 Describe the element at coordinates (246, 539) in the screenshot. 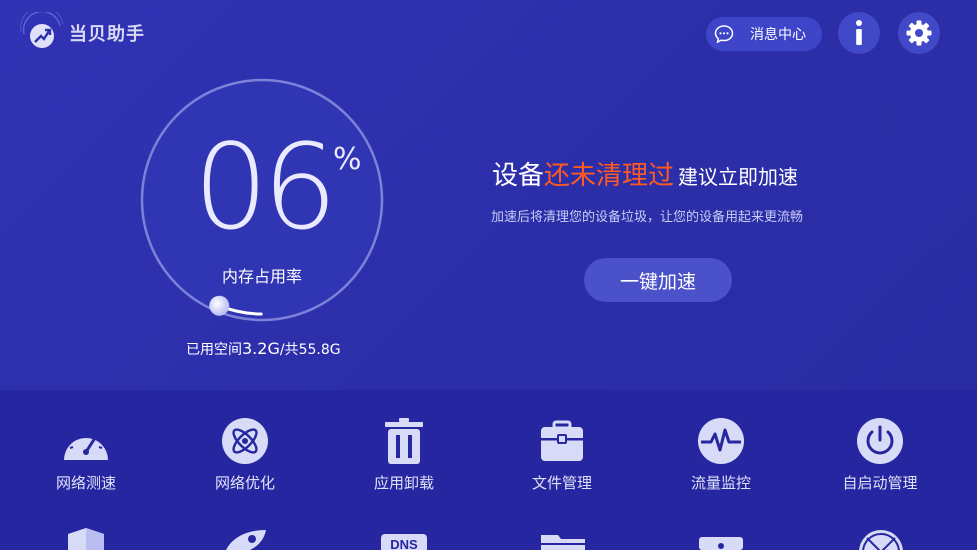

I see `rocket-icon` at that location.